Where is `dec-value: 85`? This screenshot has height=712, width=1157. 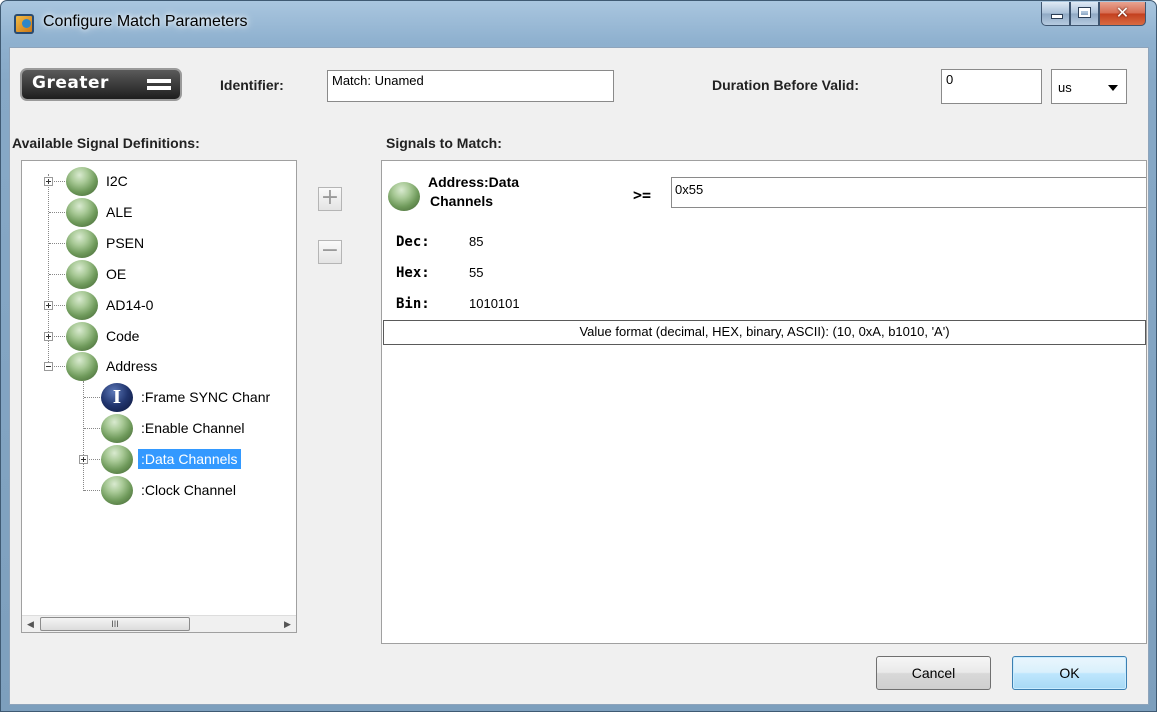 dec-value: 85 is located at coordinates (476, 241).